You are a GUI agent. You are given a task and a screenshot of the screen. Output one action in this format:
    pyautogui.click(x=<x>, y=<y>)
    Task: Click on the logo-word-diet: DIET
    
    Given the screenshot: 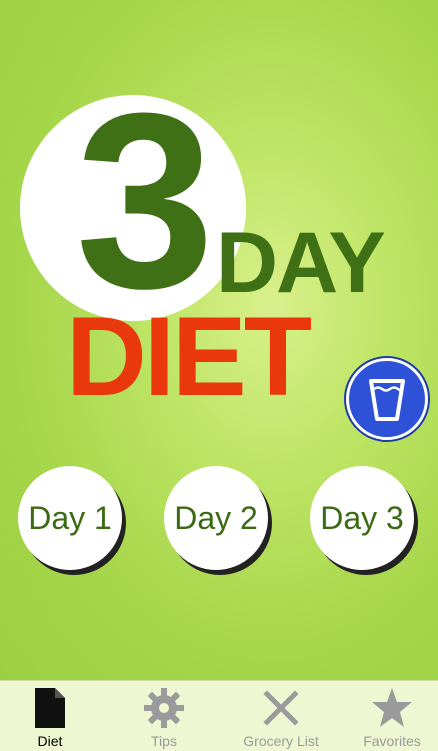 What is the action you would take?
    pyautogui.click(x=189, y=356)
    